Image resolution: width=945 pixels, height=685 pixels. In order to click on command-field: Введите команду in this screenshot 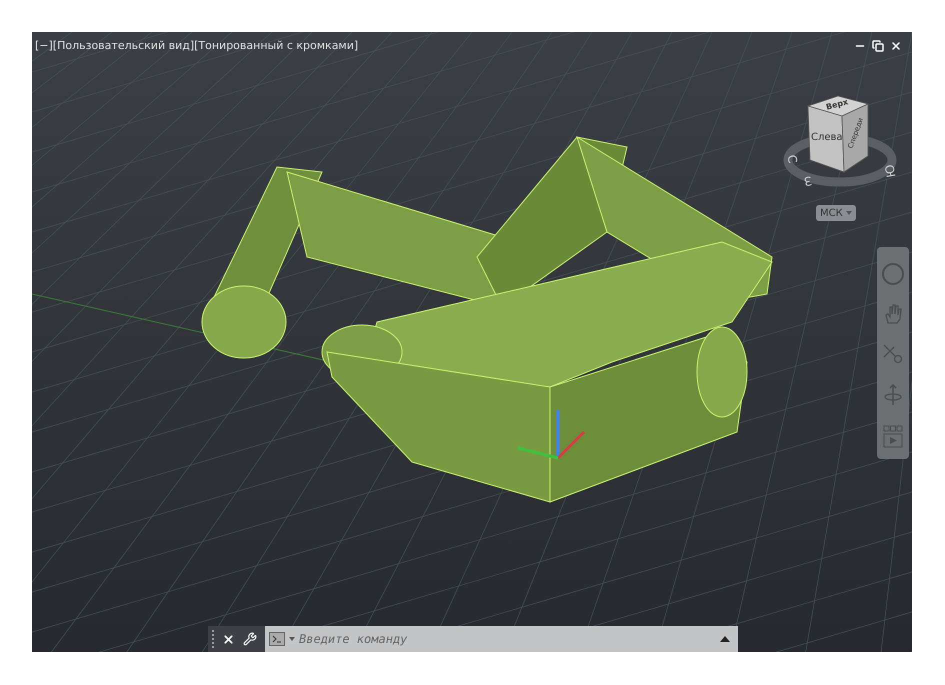, I will do `click(507, 639)`.